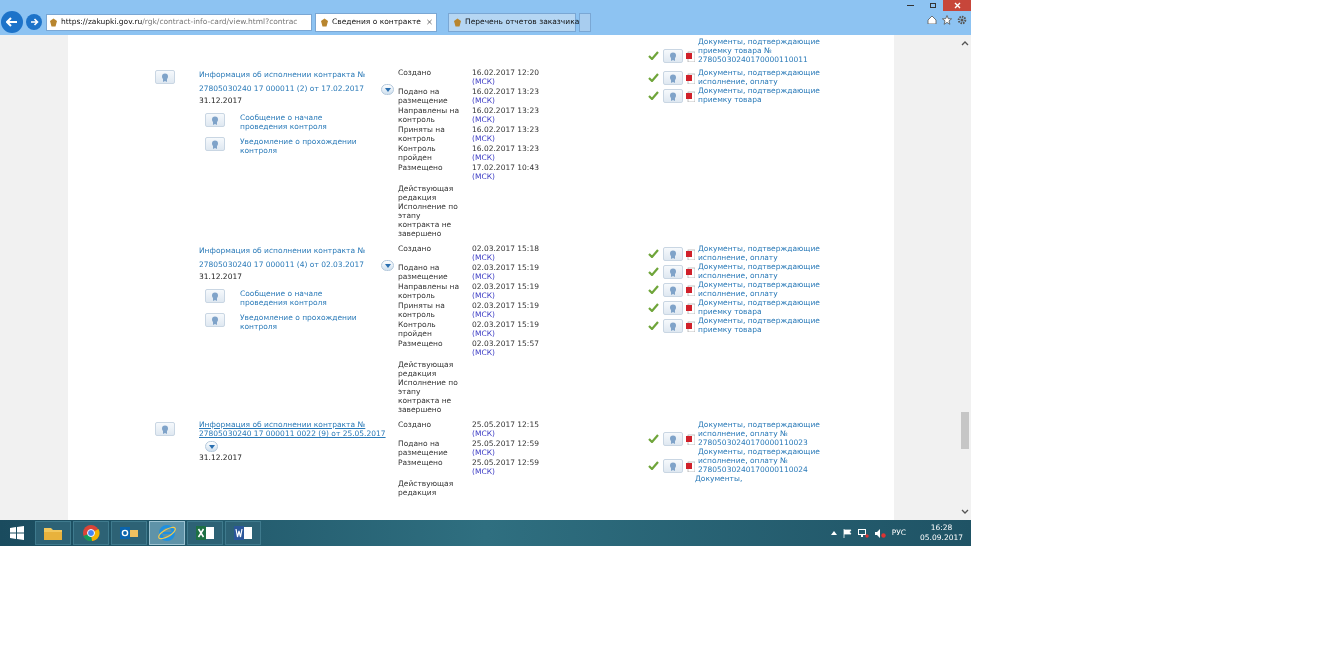 The width and height of the screenshot is (1336, 668). I want to click on forward-arrow-icon, so click(34, 22).